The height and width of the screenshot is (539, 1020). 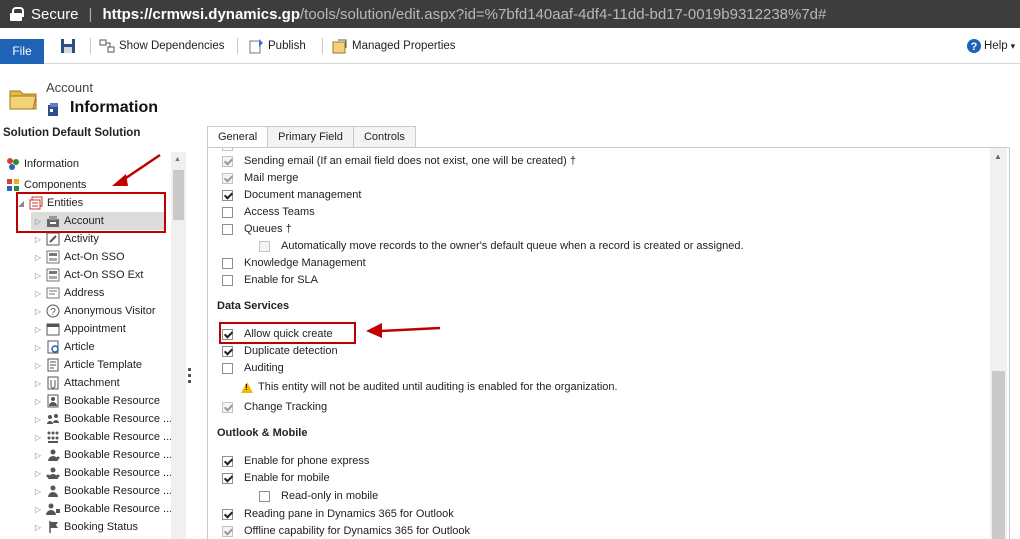 I want to click on queues-checkbox, so click(x=227, y=229).